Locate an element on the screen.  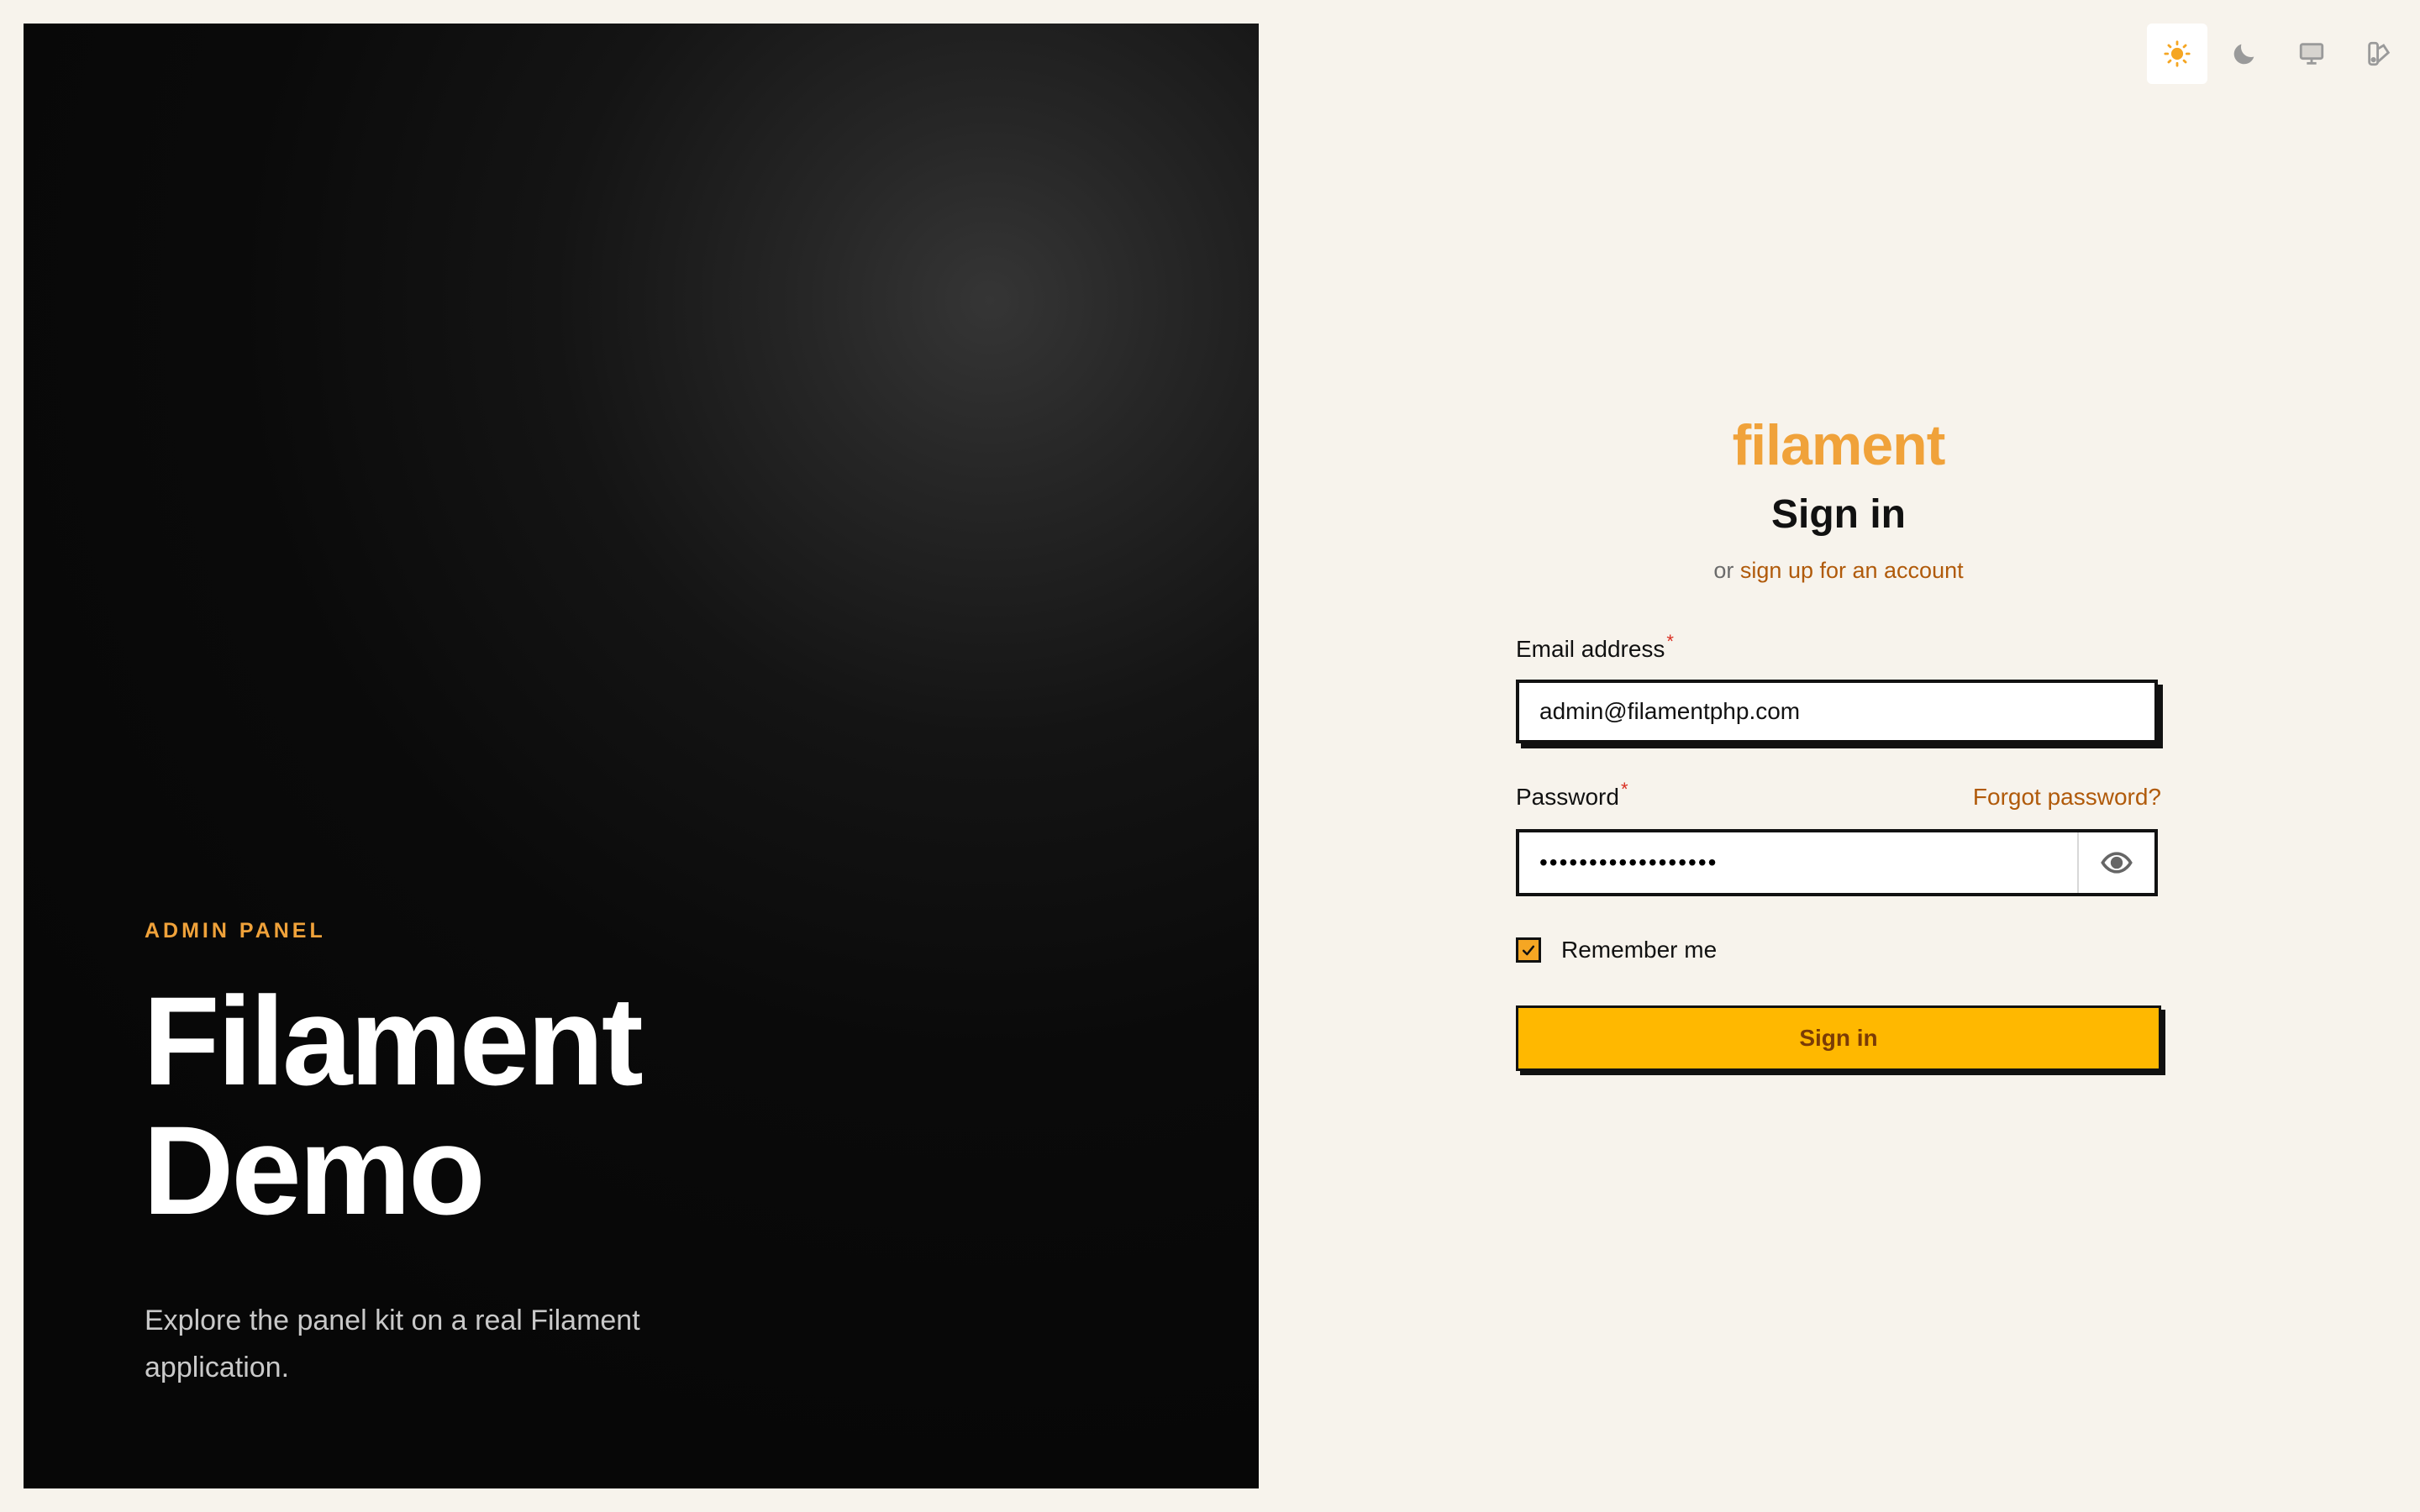
theme-dark-button is located at coordinates (2244, 54).